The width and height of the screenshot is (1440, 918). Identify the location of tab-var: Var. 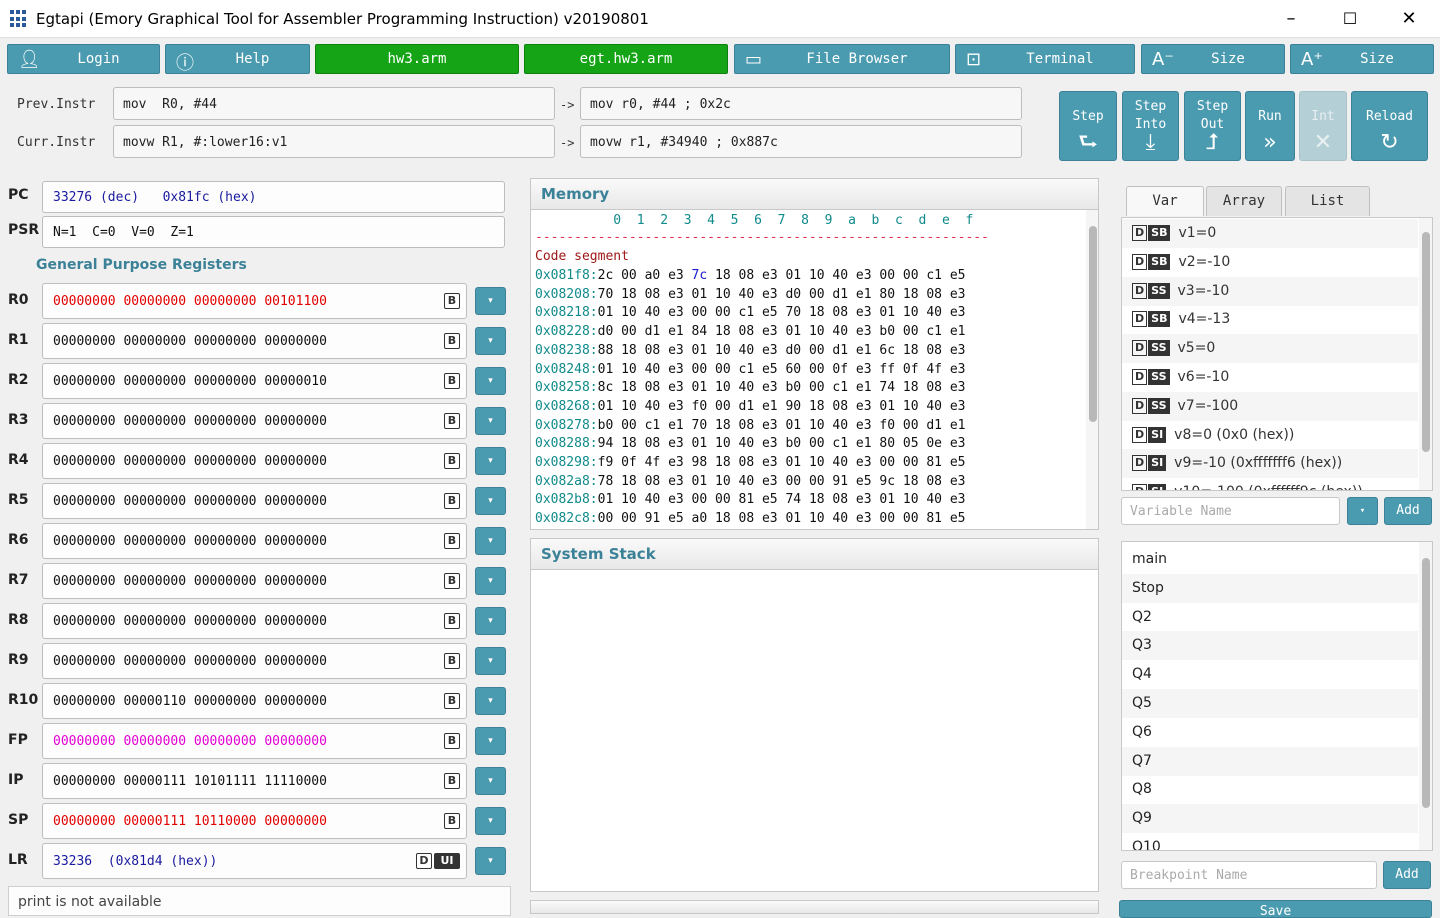
(1165, 201).